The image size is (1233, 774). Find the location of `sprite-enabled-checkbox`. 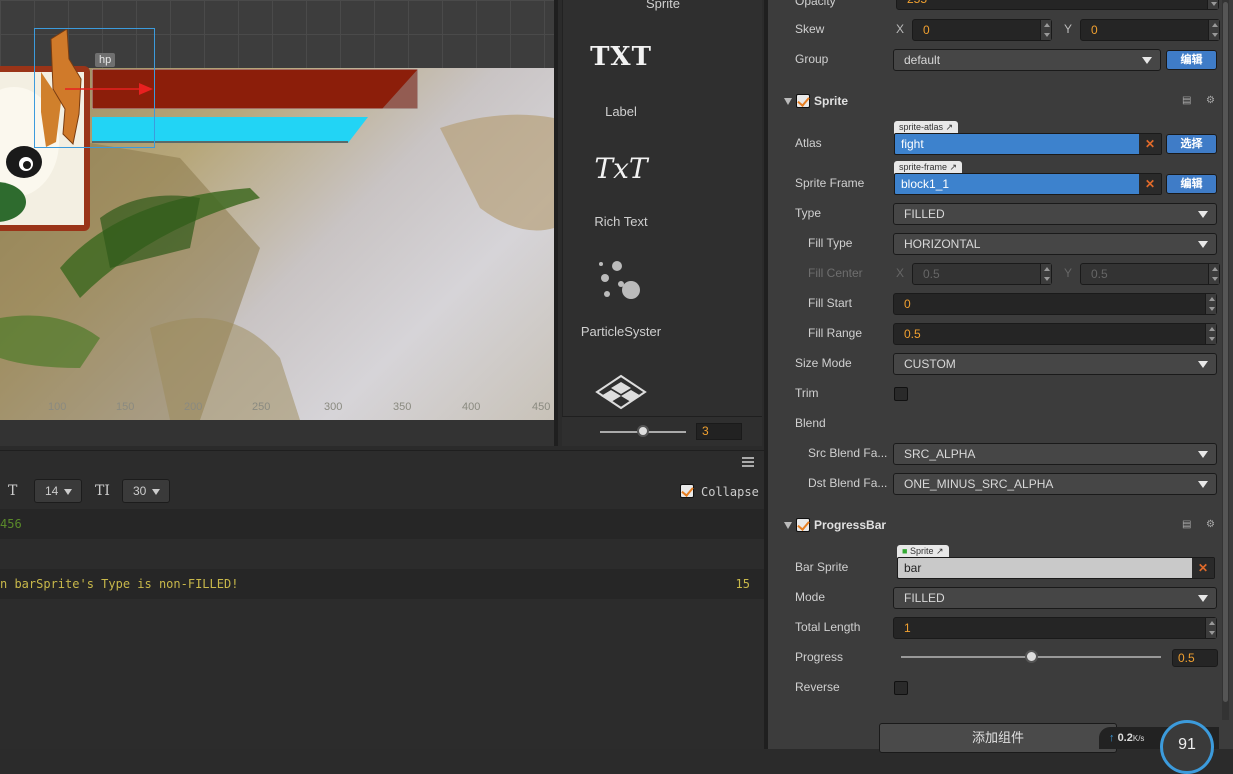

sprite-enabled-checkbox is located at coordinates (803, 101).